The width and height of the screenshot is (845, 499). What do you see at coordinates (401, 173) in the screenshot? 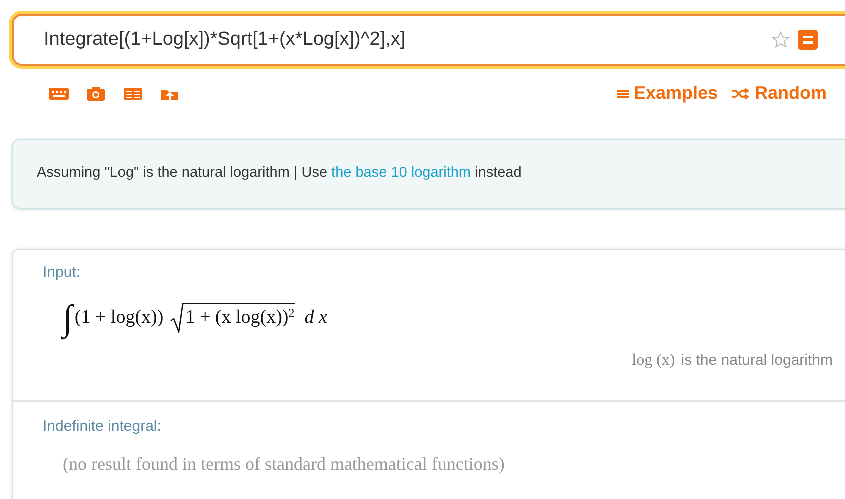
I see `base-10-link: the base 10 logarithm` at bounding box center [401, 173].